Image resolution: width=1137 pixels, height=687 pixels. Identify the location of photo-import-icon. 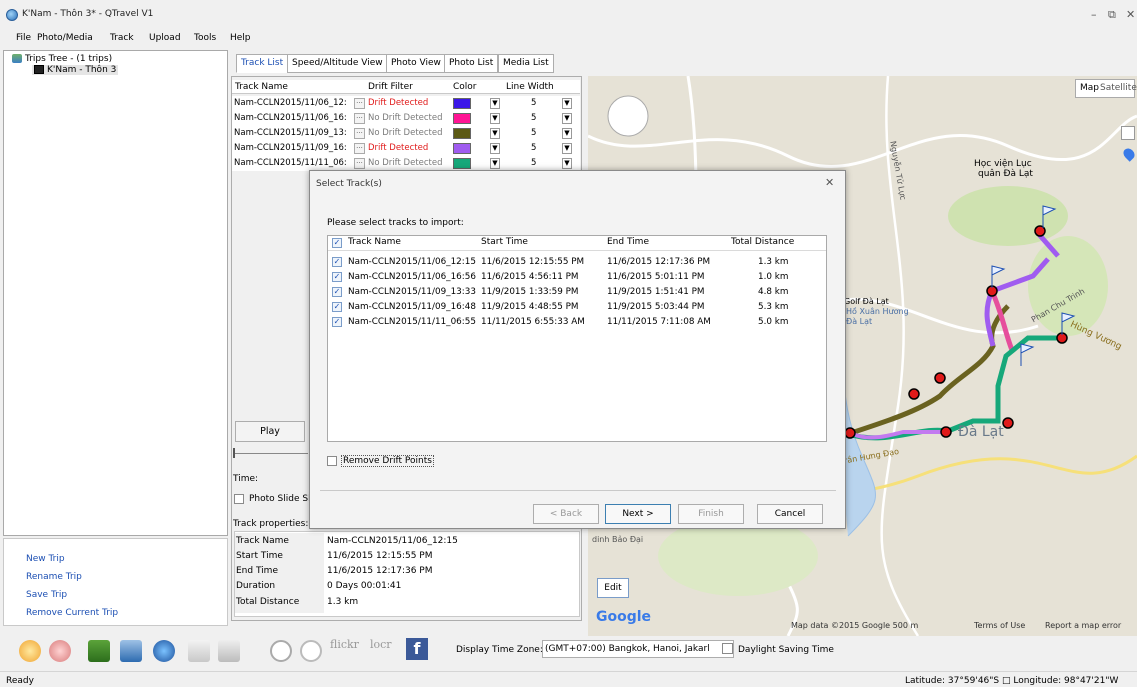
(229, 651).